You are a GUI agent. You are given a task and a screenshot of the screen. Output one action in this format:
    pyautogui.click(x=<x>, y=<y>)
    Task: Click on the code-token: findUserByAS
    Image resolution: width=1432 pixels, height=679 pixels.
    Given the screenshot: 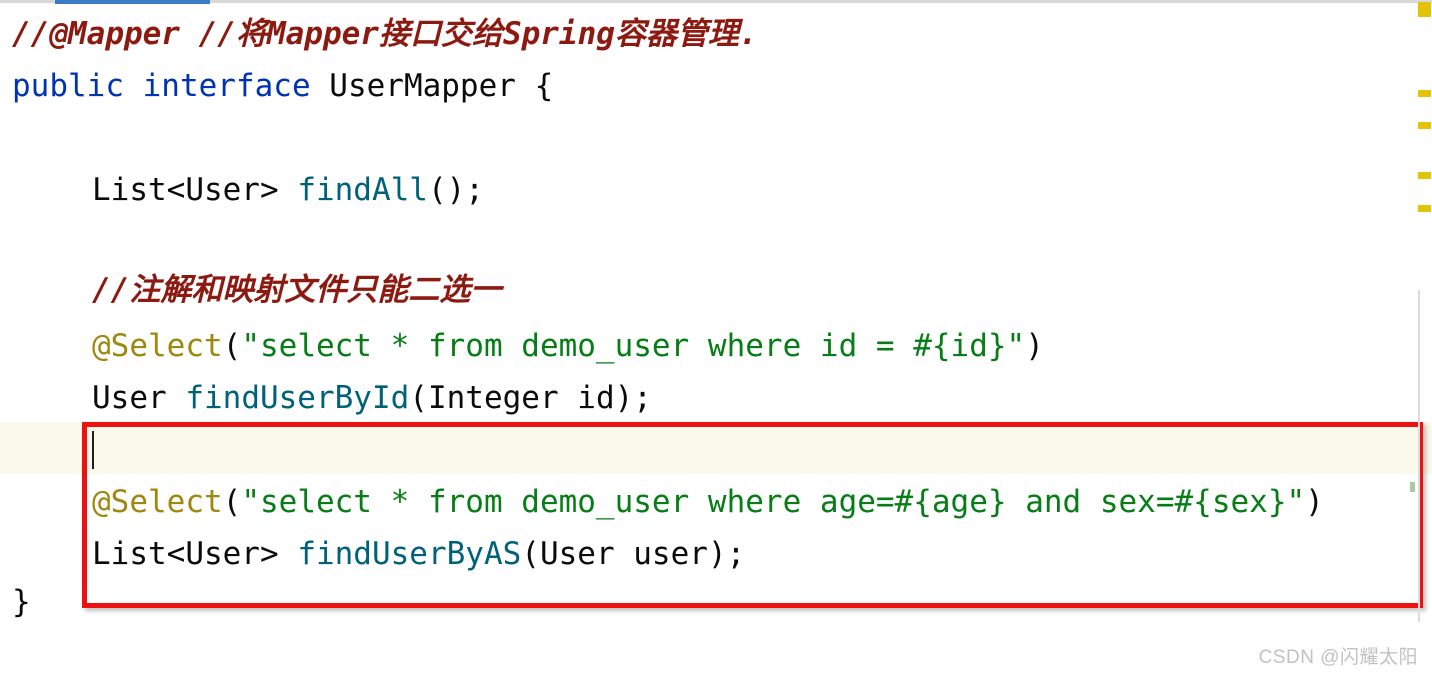 What is the action you would take?
    pyautogui.click(x=409, y=554)
    